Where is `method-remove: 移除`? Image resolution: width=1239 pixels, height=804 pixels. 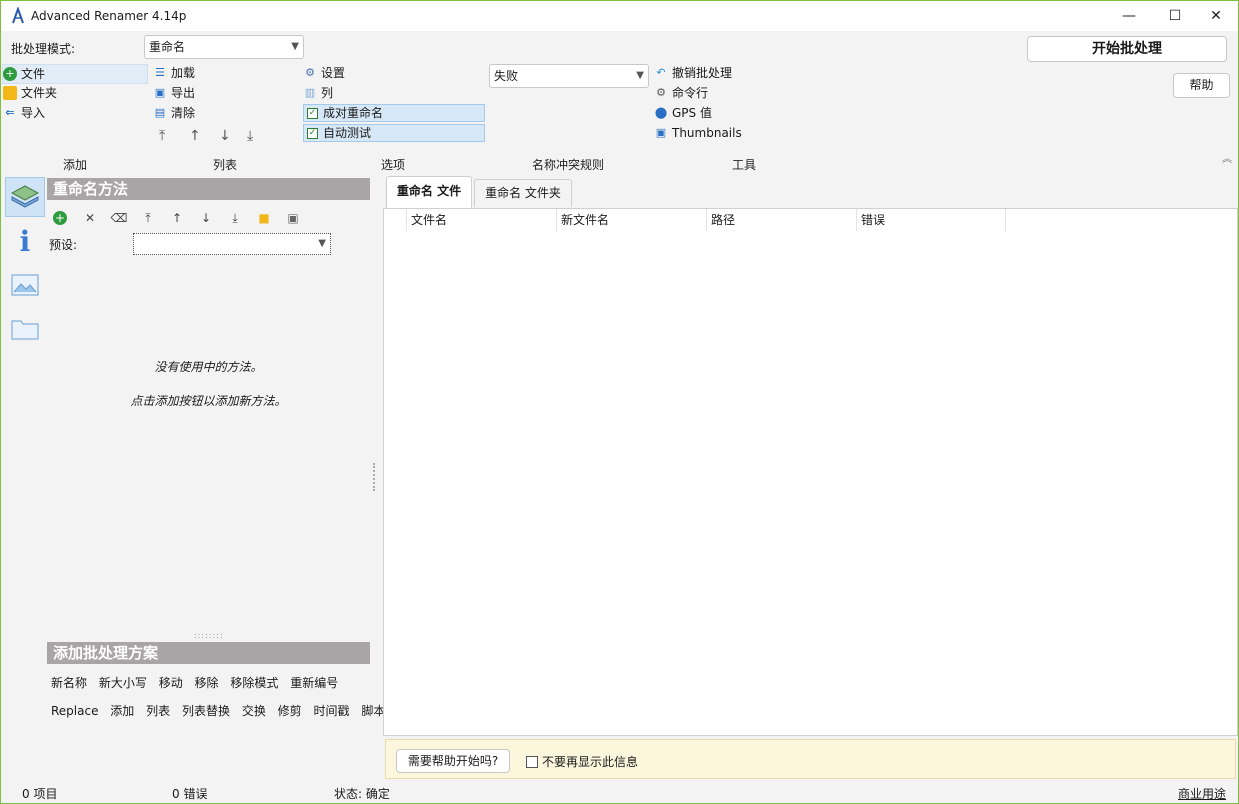
method-remove: 移除 is located at coordinates (207, 683).